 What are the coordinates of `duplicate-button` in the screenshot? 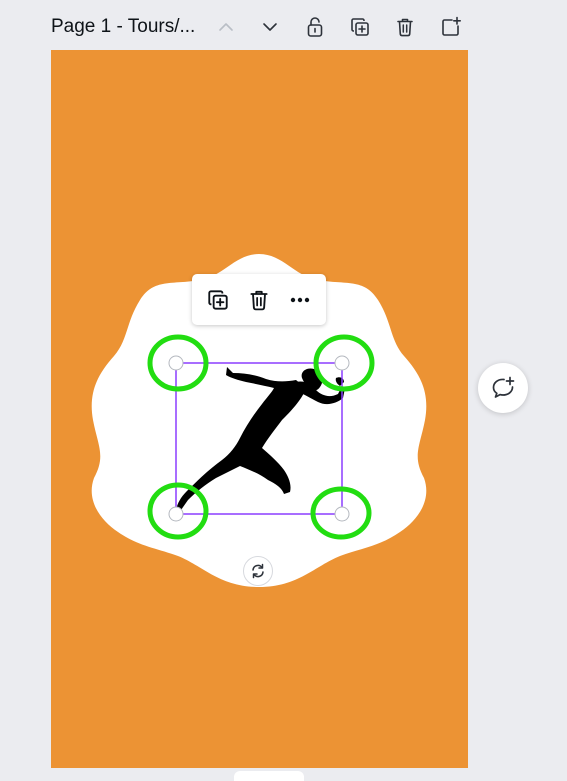 It's located at (218, 300).